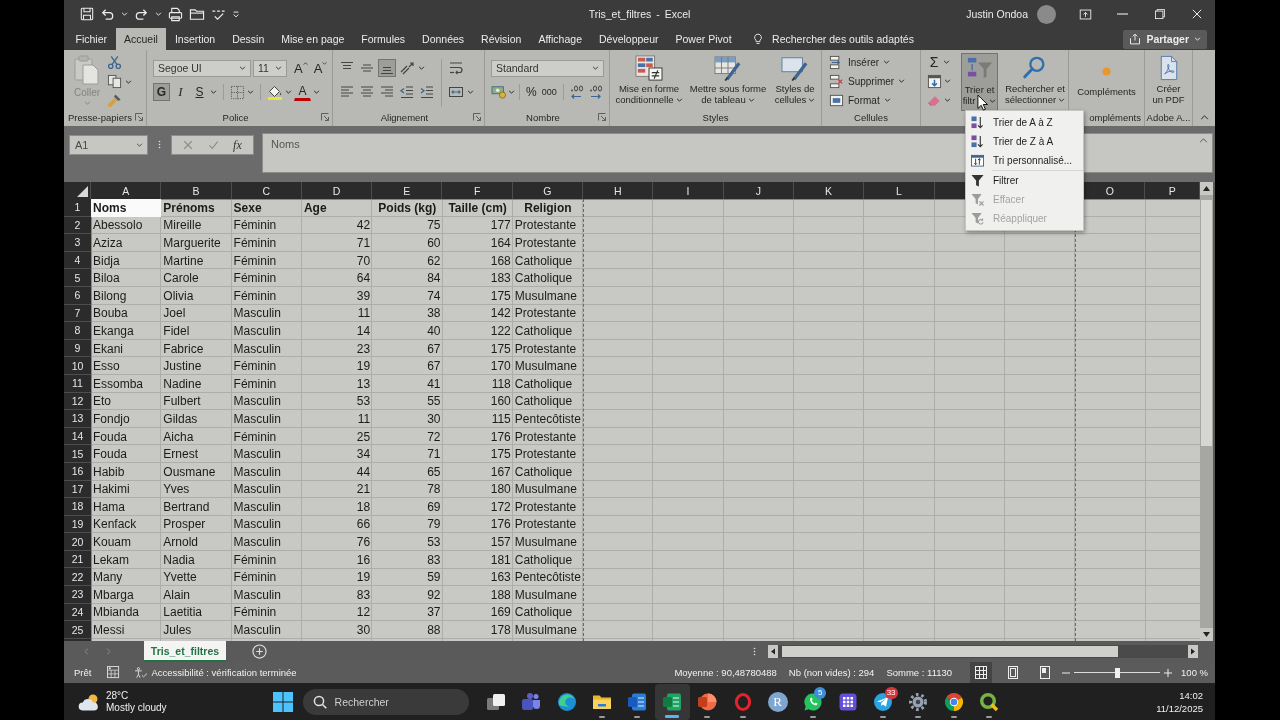 This screenshot has width=1280, height=720. What do you see at coordinates (202, 68) in the screenshot?
I see `font-name-dropdown: Segoe UI` at bounding box center [202, 68].